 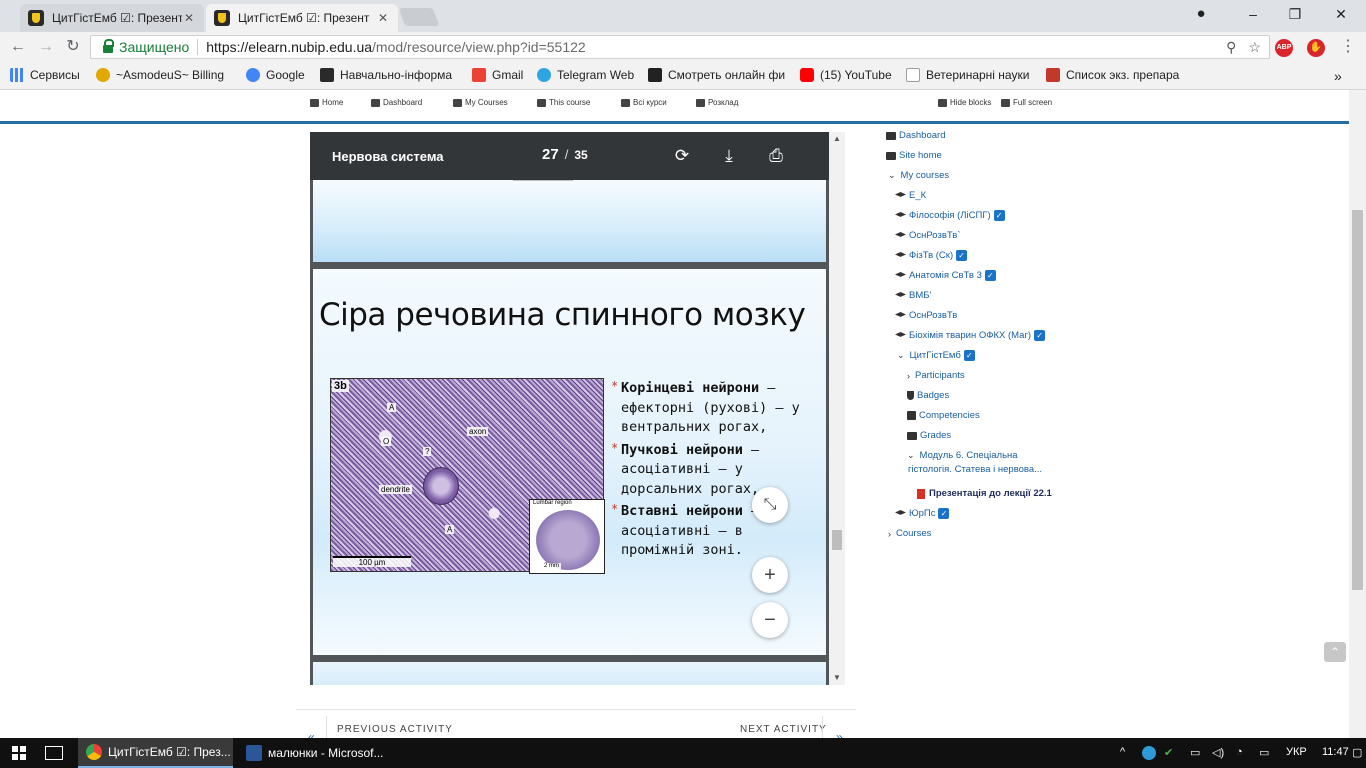 I want to click on page-scrollbar, so click(x=1357, y=414).